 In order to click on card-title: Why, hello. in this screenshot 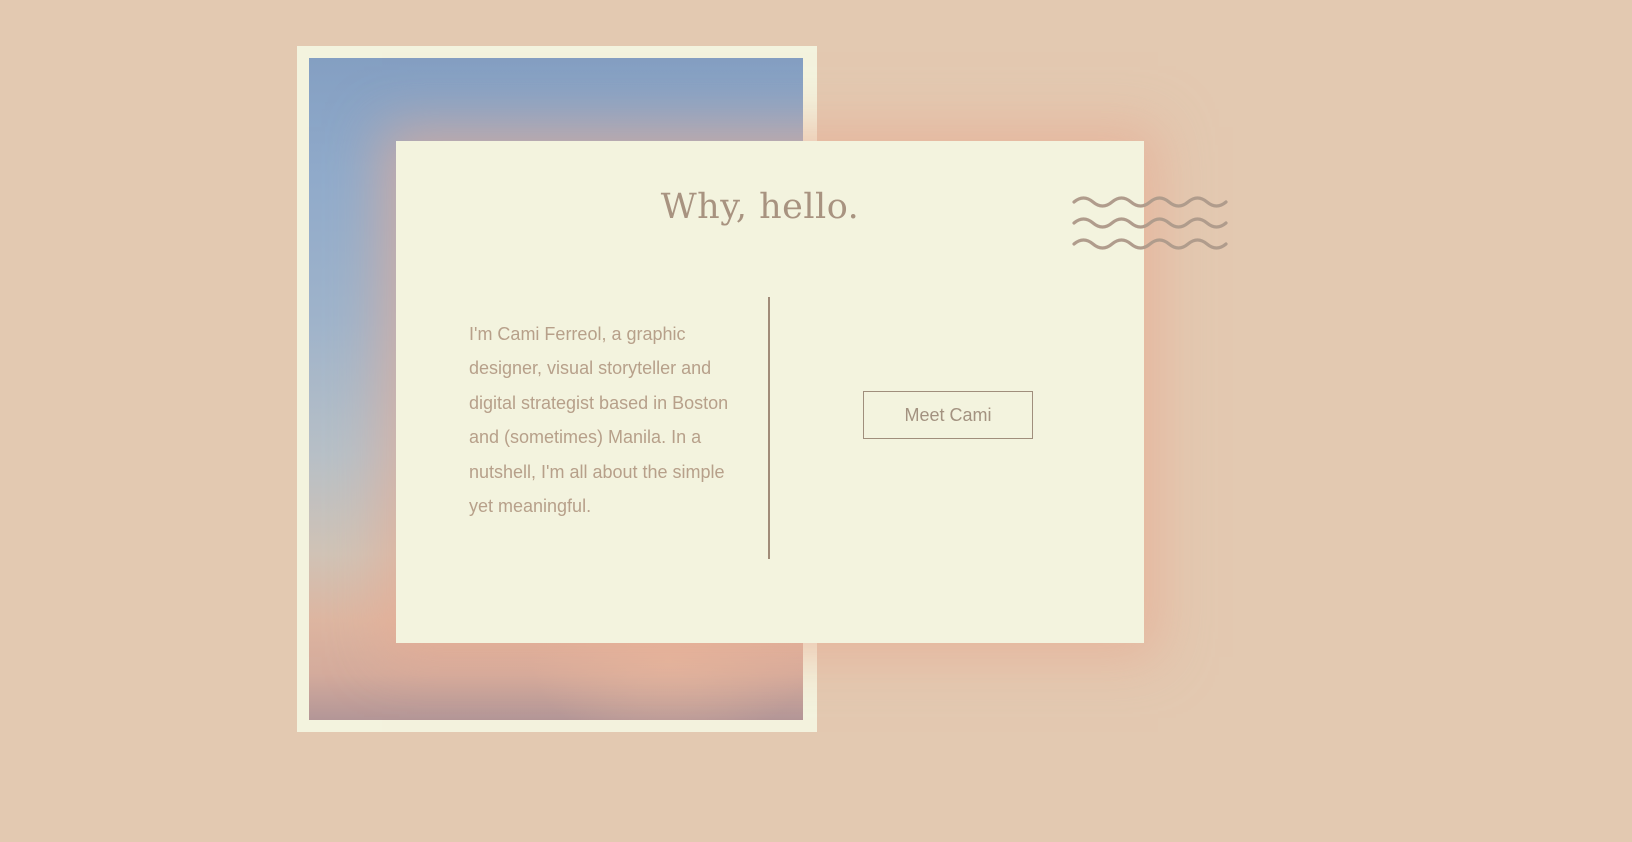, I will do `click(760, 207)`.